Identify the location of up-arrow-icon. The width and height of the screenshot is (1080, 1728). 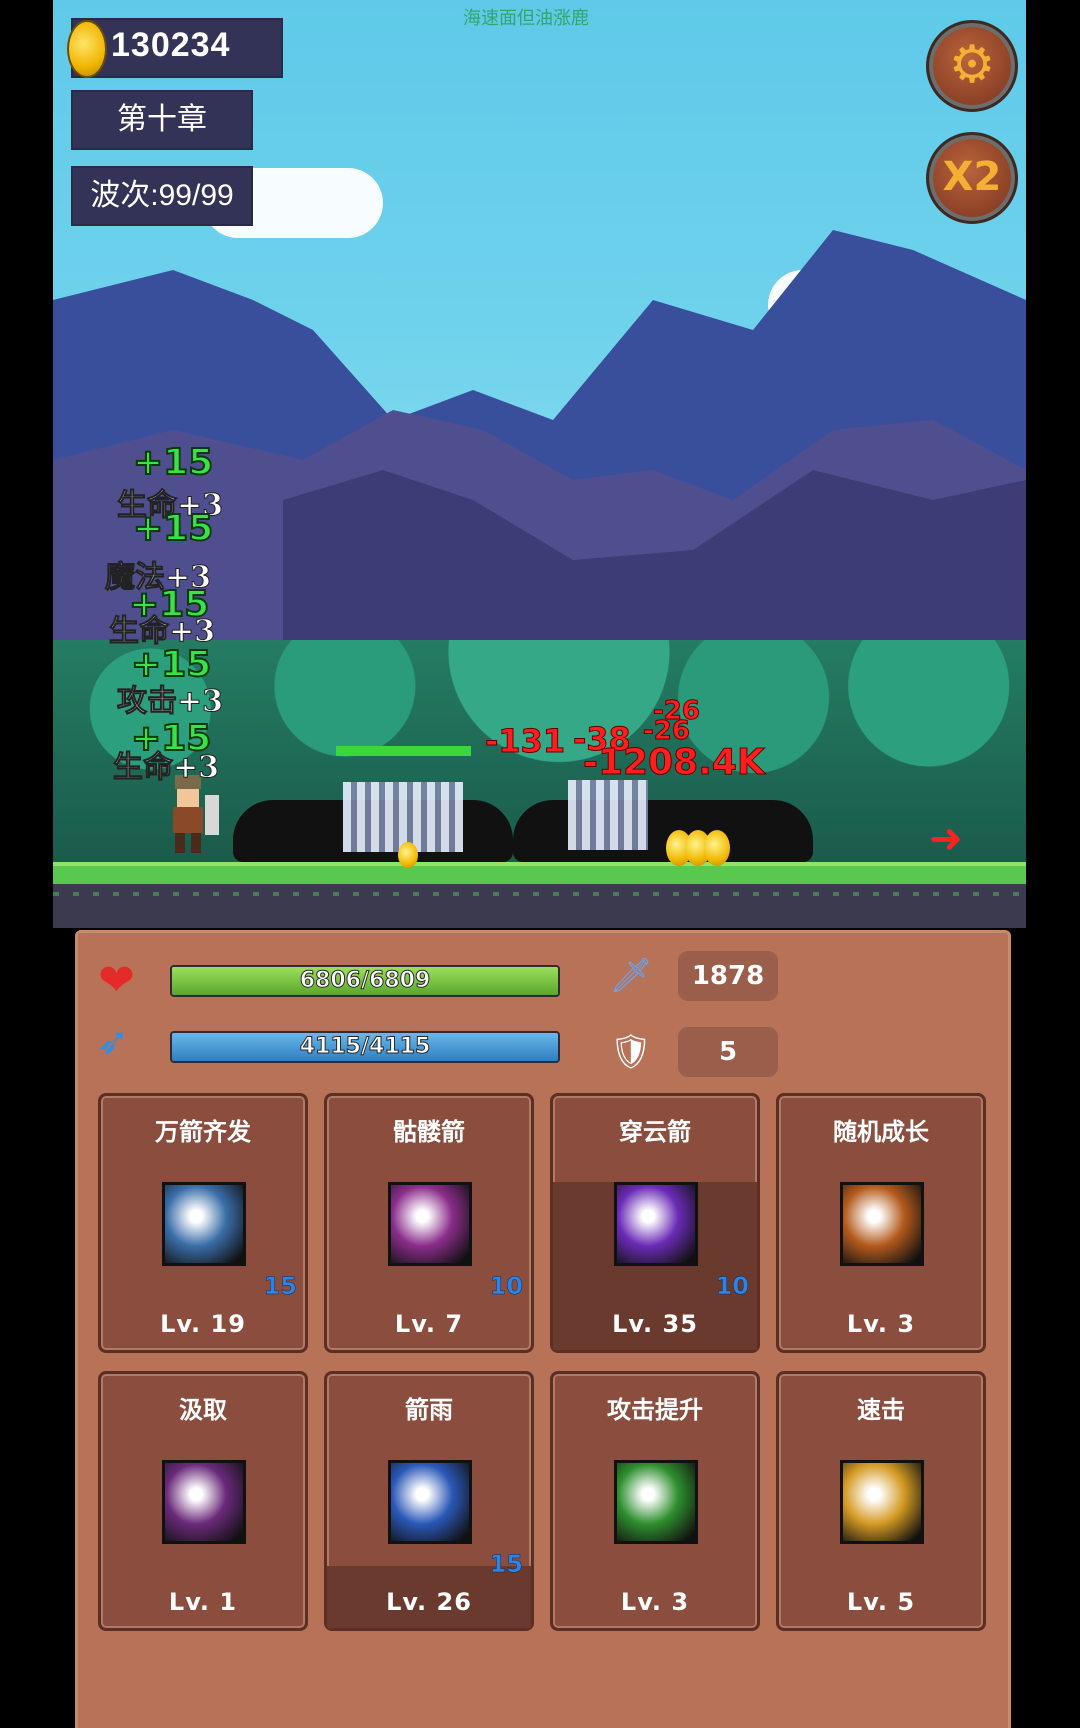
(656, 1502).